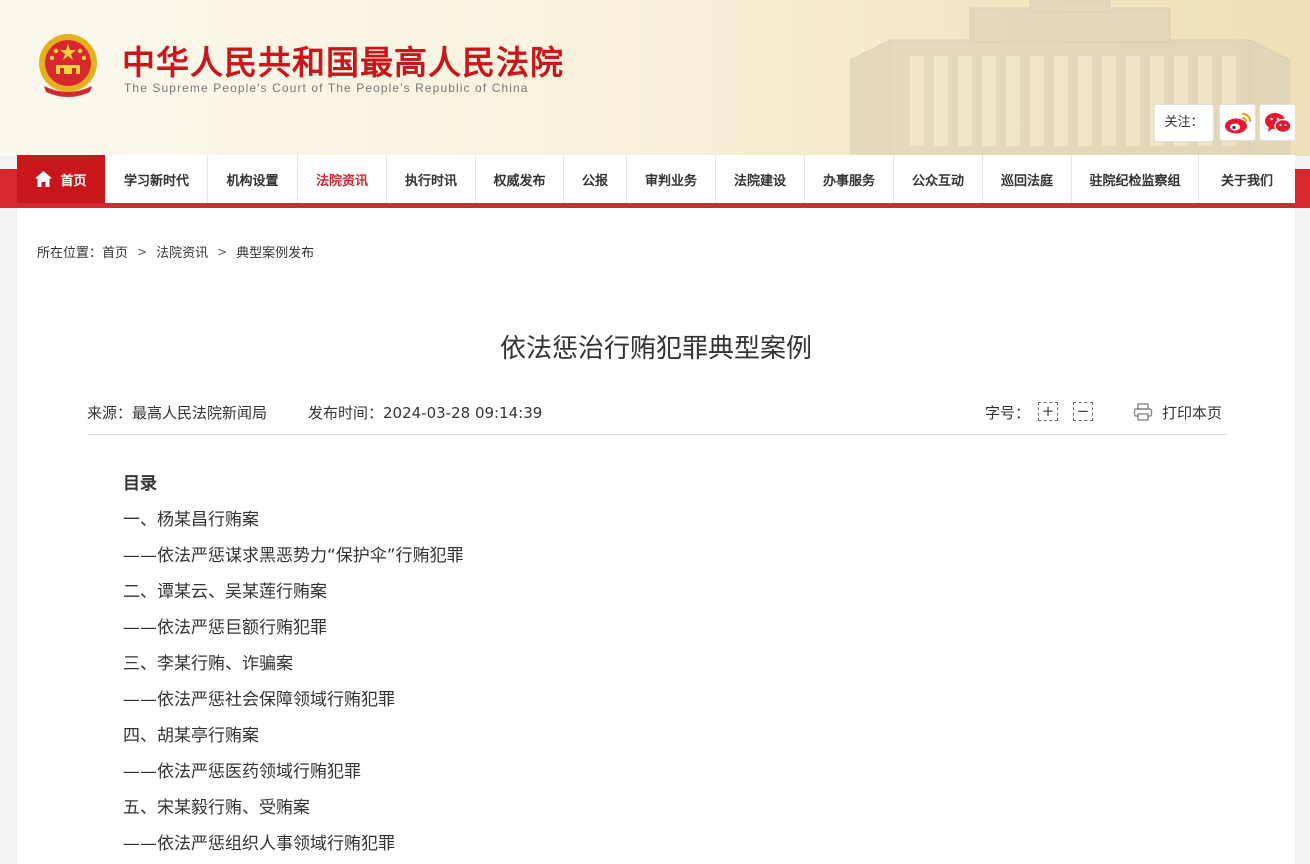 This screenshot has width=1310, height=864. What do you see at coordinates (242, 772) in the screenshot?
I see `toc-line: ——依法严惩医药领域行贿犯罪` at bounding box center [242, 772].